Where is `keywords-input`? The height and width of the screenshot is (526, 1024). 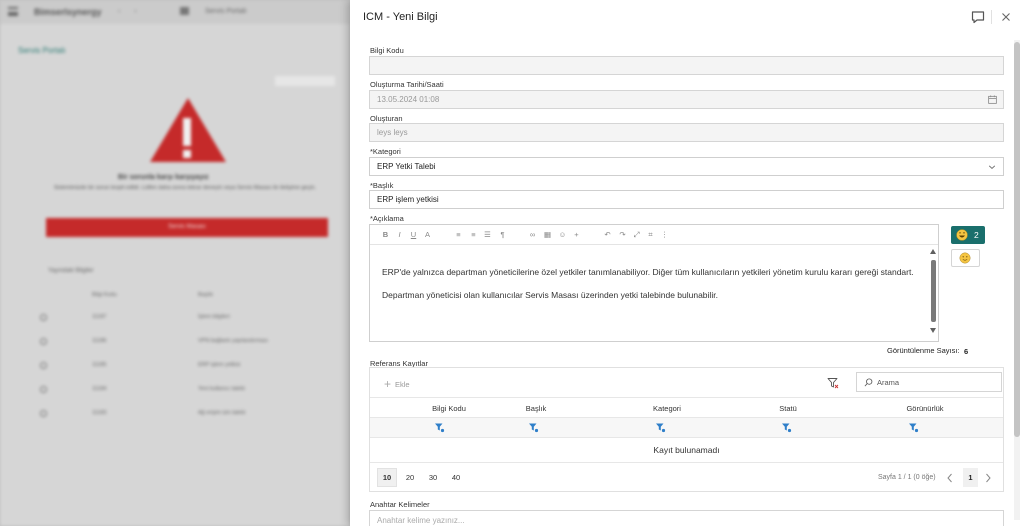 keywords-input is located at coordinates (677, 520).